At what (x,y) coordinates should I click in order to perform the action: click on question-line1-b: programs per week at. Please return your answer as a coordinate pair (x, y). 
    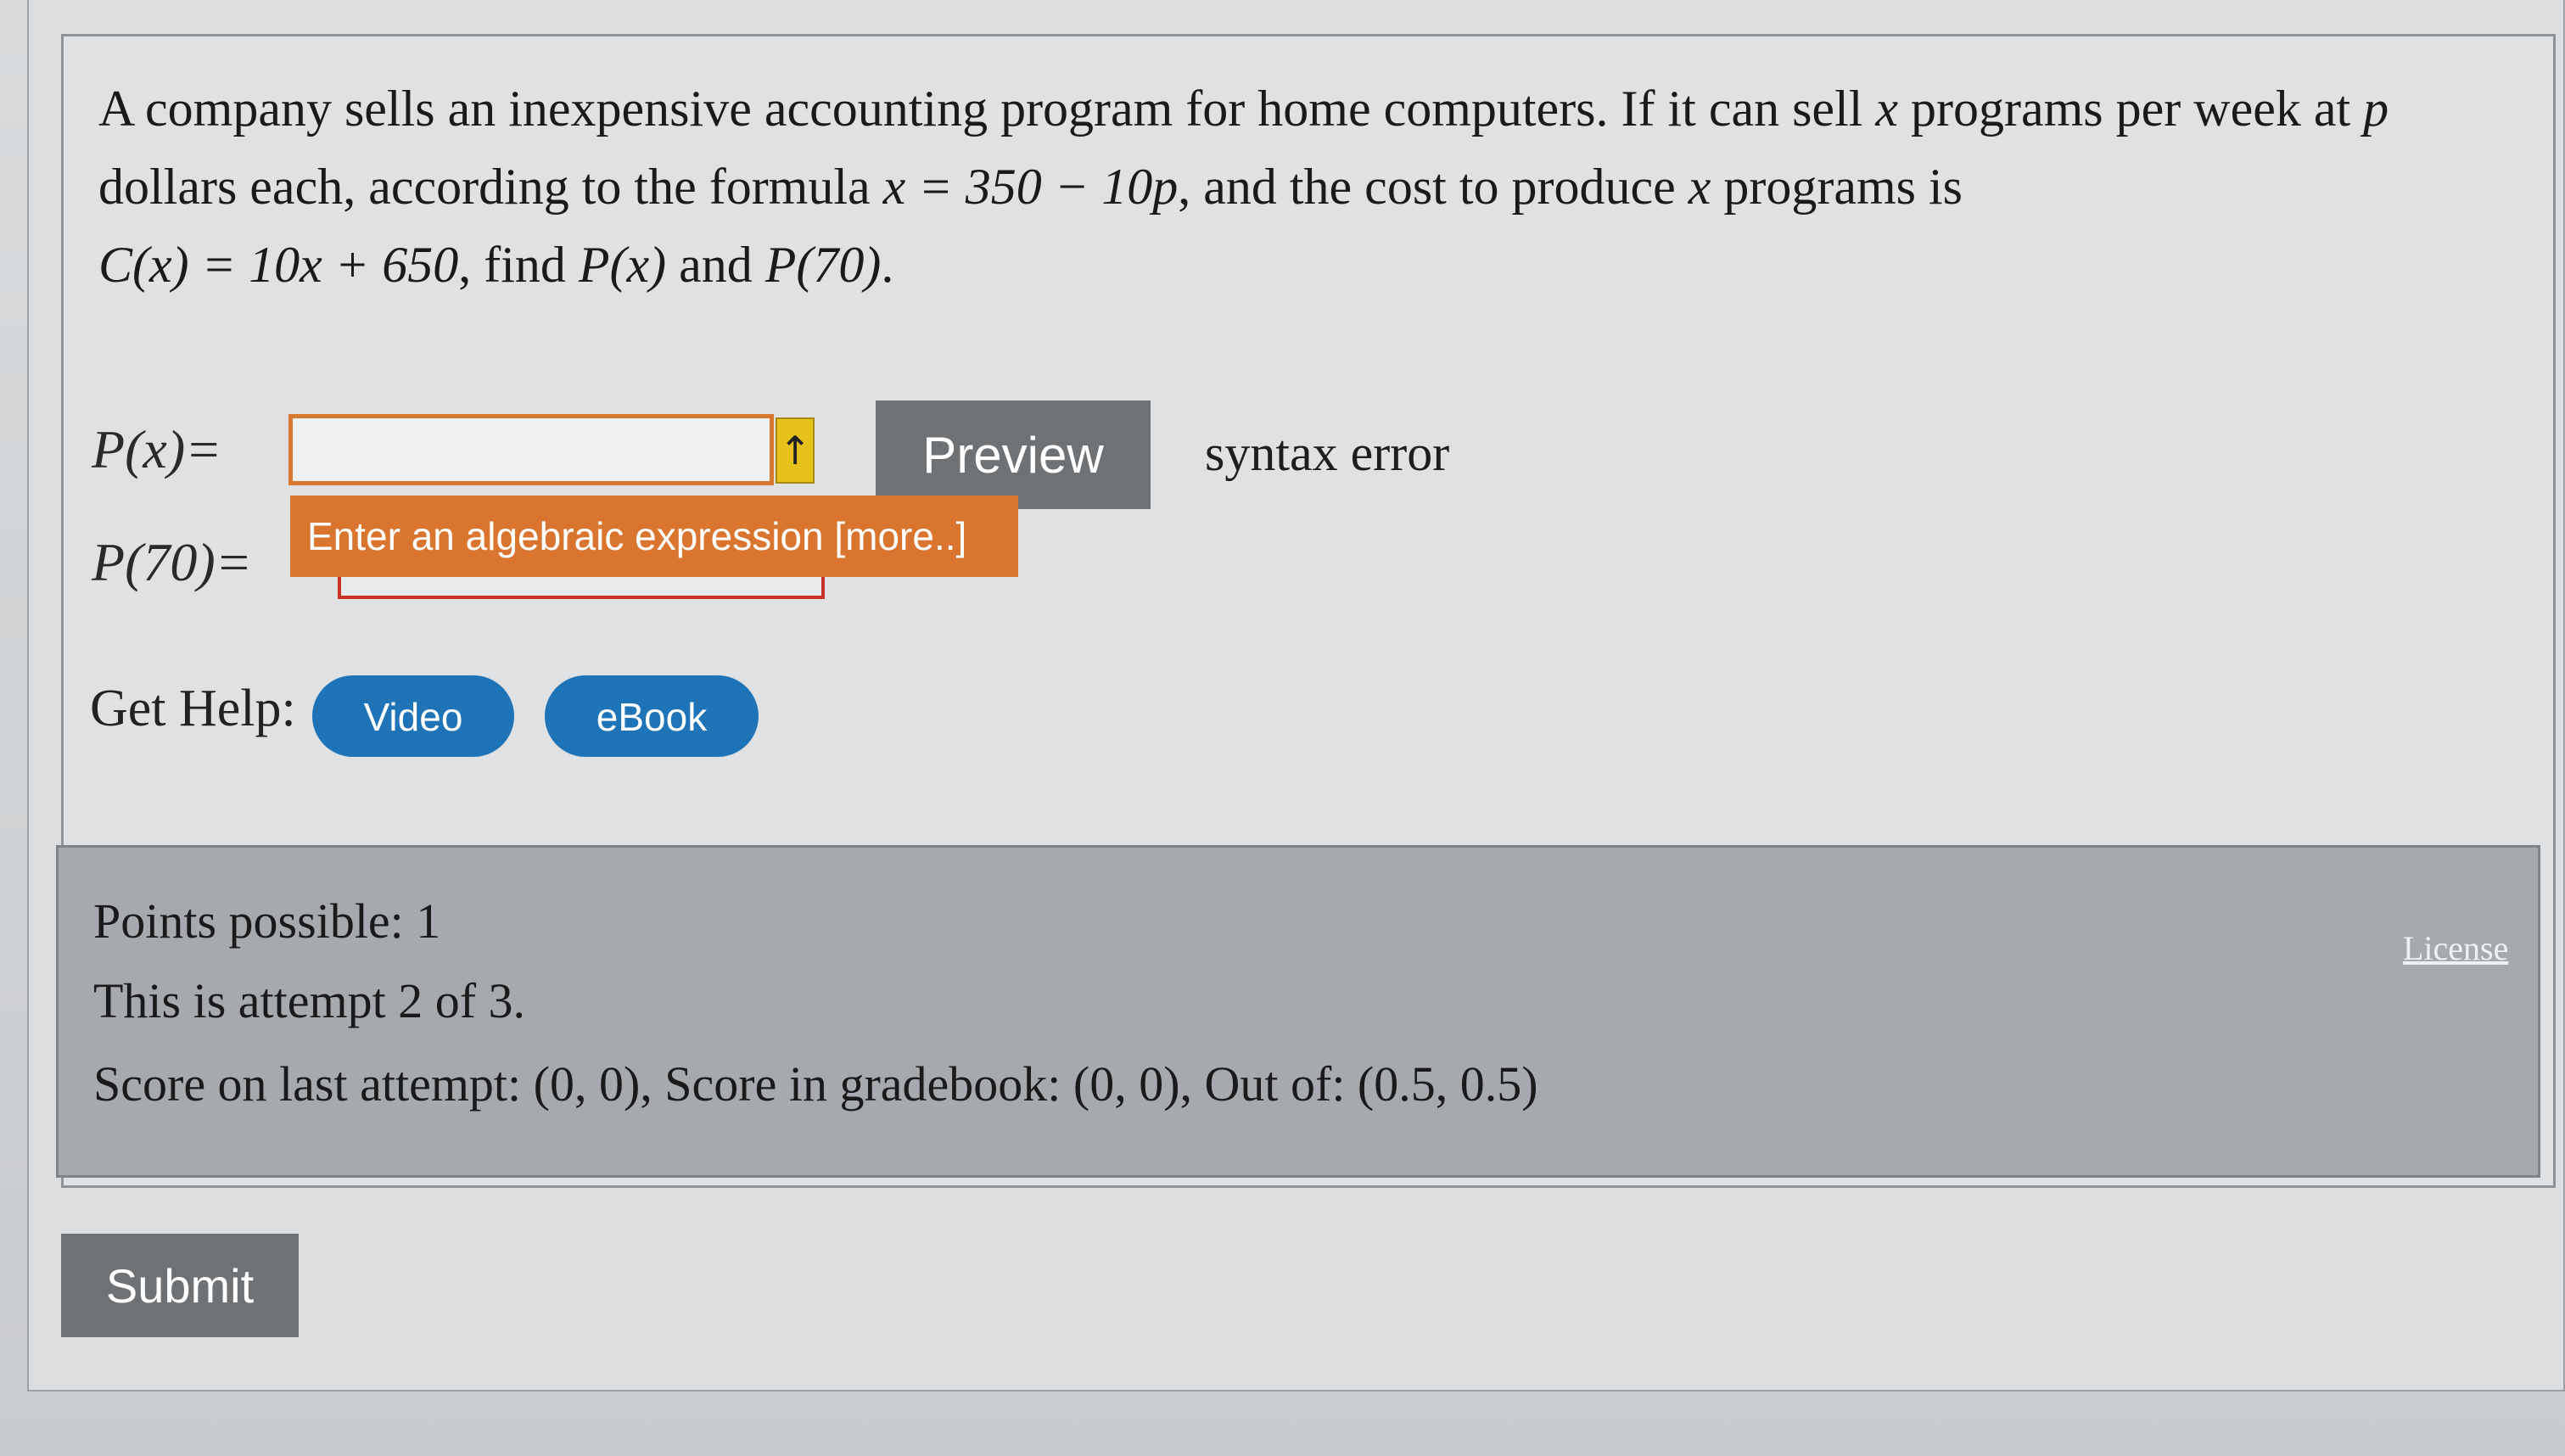
    Looking at the image, I should click on (2131, 109).